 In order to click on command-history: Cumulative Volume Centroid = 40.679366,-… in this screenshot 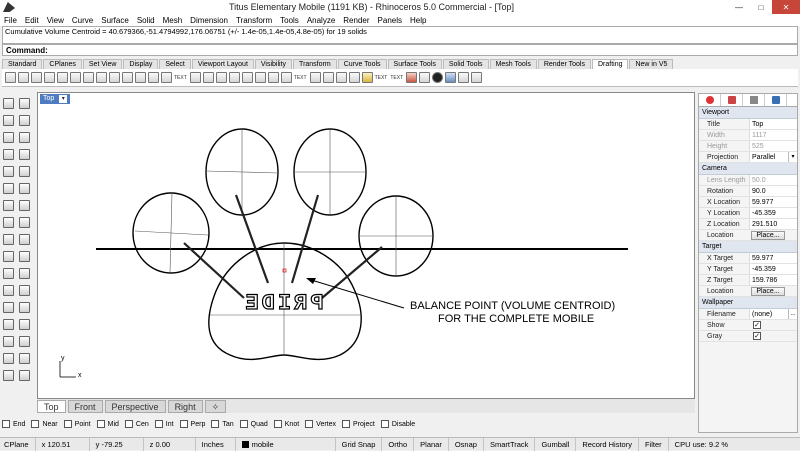, I will do `click(400, 35)`.